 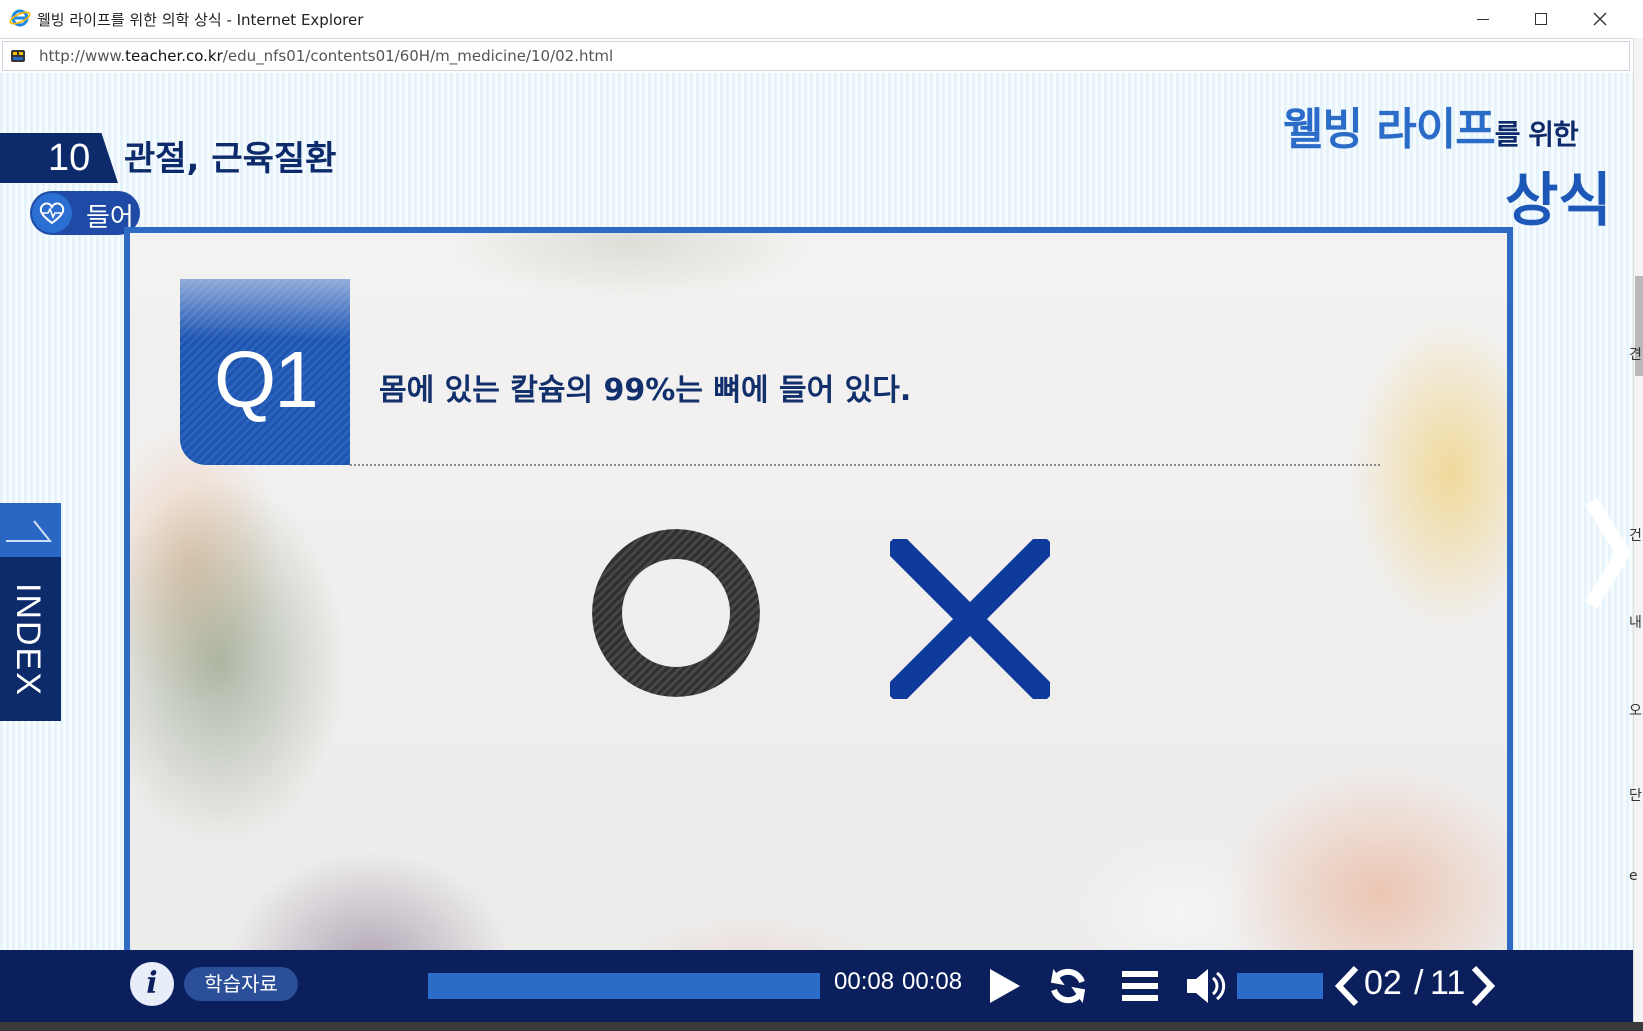 I want to click on close-icon, so click(x=1600, y=19).